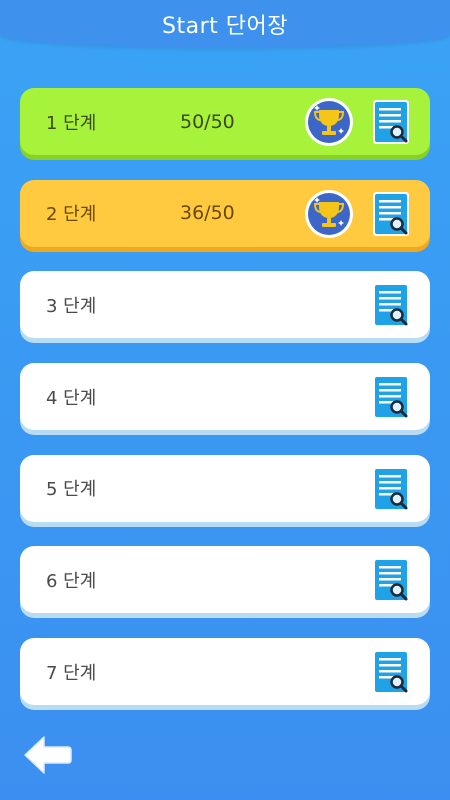 This screenshot has height=800, width=450. Describe the element at coordinates (71, 490) in the screenshot. I see `level-label: 5 단계` at that location.